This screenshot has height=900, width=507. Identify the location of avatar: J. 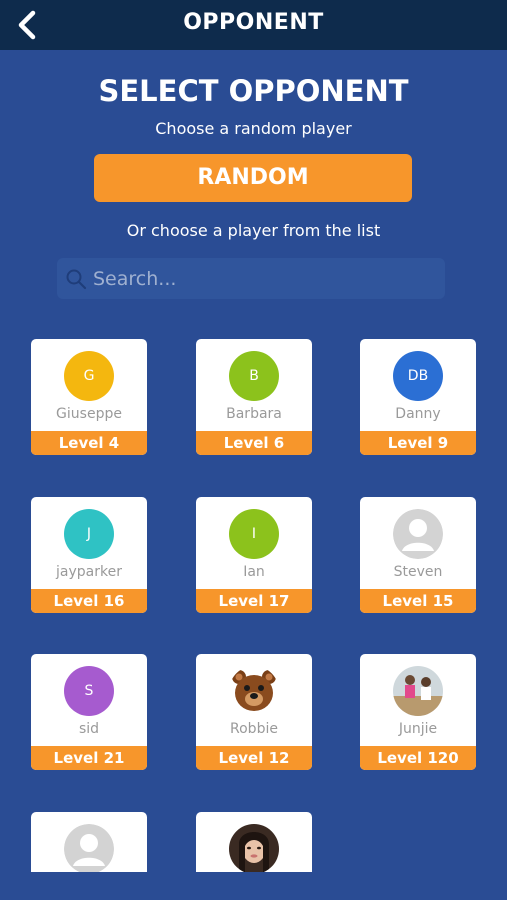
(89, 534).